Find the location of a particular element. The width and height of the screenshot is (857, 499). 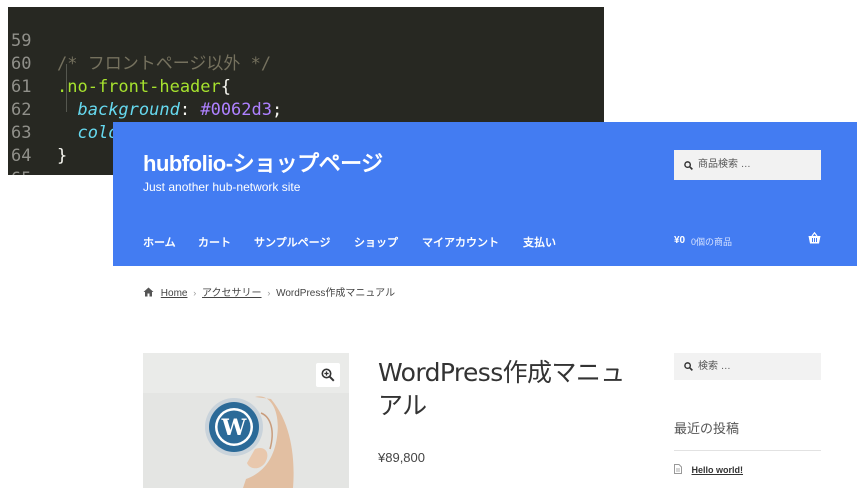

product-title: WordPress作成マニュアル is located at coordinates (501, 389).